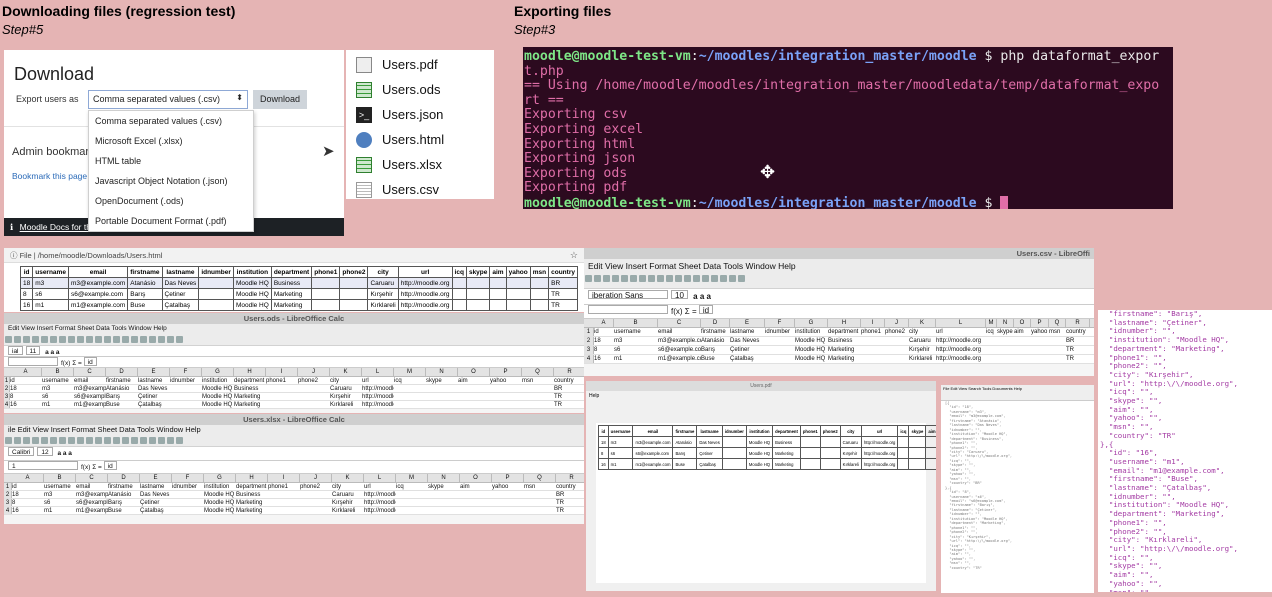  Describe the element at coordinates (122, 404) in the screenshot. I see `sheet-cell: Buse` at that location.